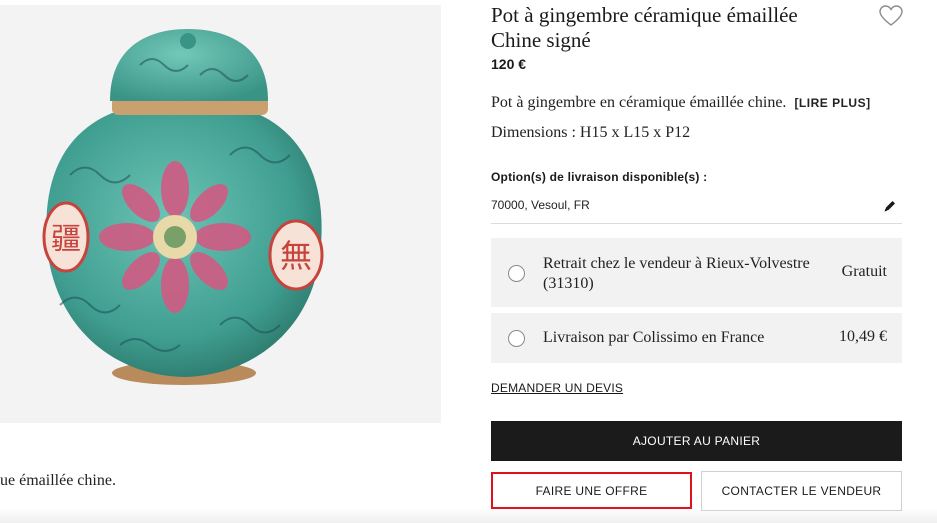 Image resolution: width=937 pixels, height=523 pixels. What do you see at coordinates (516, 273) in the screenshot?
I see `radio-pickup` at bounding box center [516, 273].